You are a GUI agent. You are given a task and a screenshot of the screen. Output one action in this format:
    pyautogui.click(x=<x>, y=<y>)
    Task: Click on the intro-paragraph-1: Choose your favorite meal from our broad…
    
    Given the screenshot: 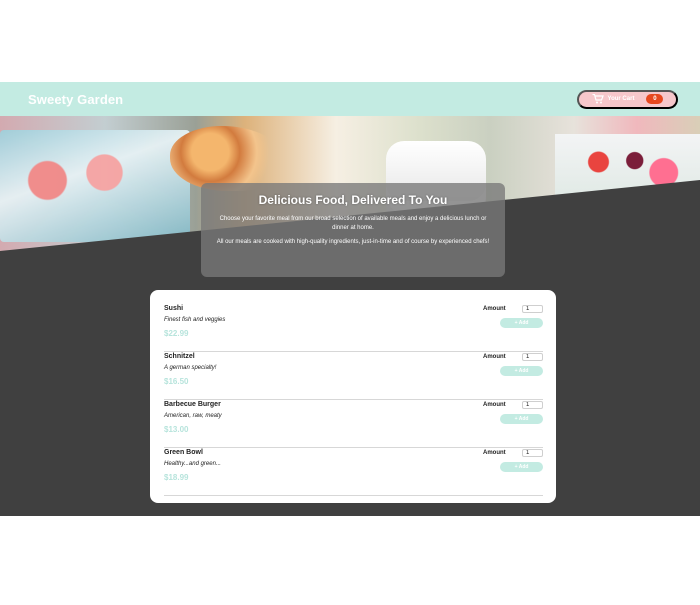 What is the action you would take?
    pyautogui.click(x=353, y=223)
    